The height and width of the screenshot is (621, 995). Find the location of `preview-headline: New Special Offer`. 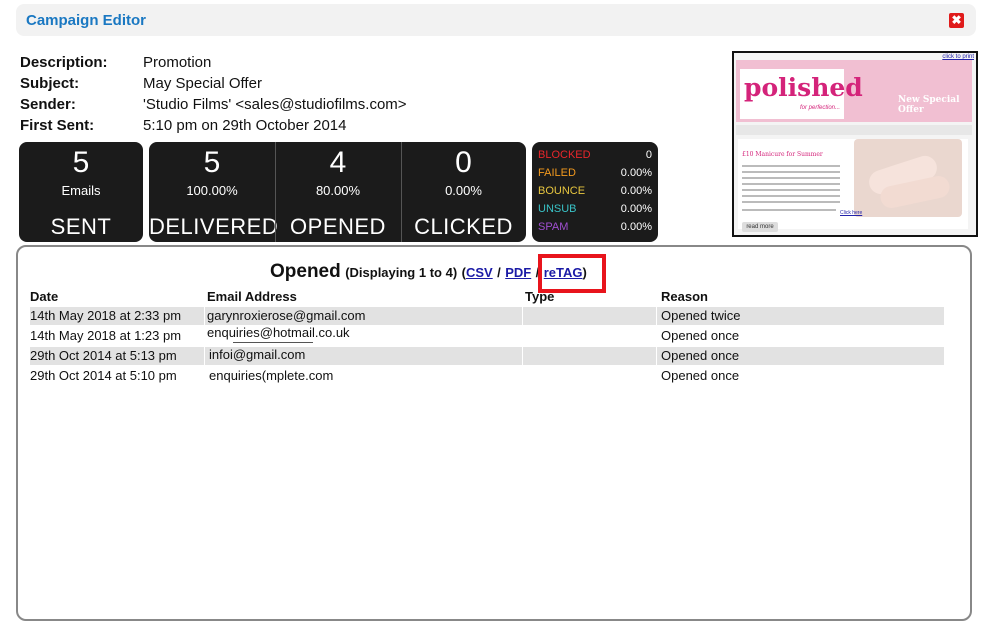

preview-headline: New Special Offer is located at coordinates (929, 105).